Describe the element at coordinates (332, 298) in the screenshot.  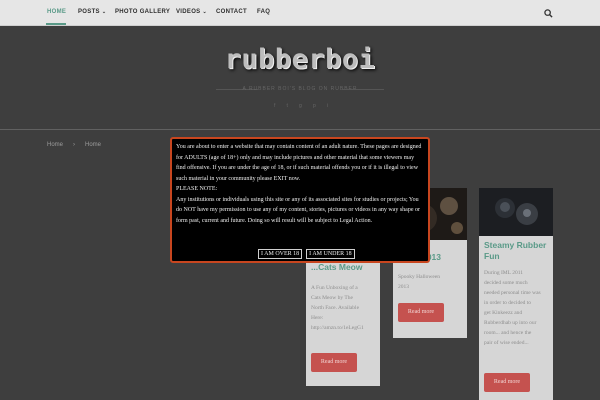
I see `excerpt-line: Cats Meow by The` at that location.